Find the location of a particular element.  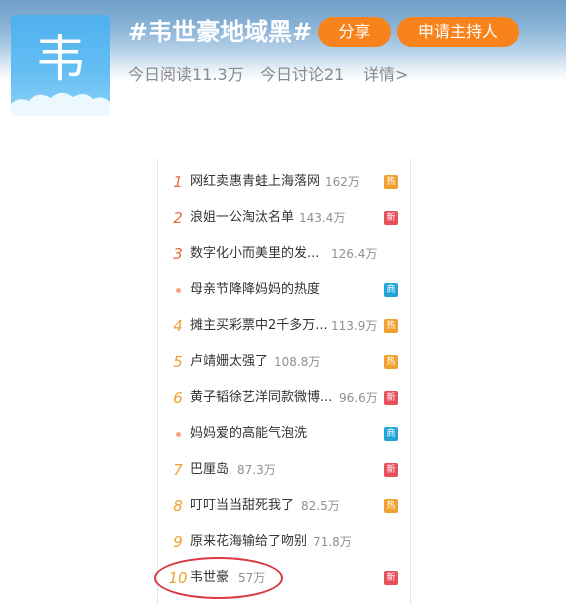

heat-count: 71.8万 is located at coordinates (332, 542).